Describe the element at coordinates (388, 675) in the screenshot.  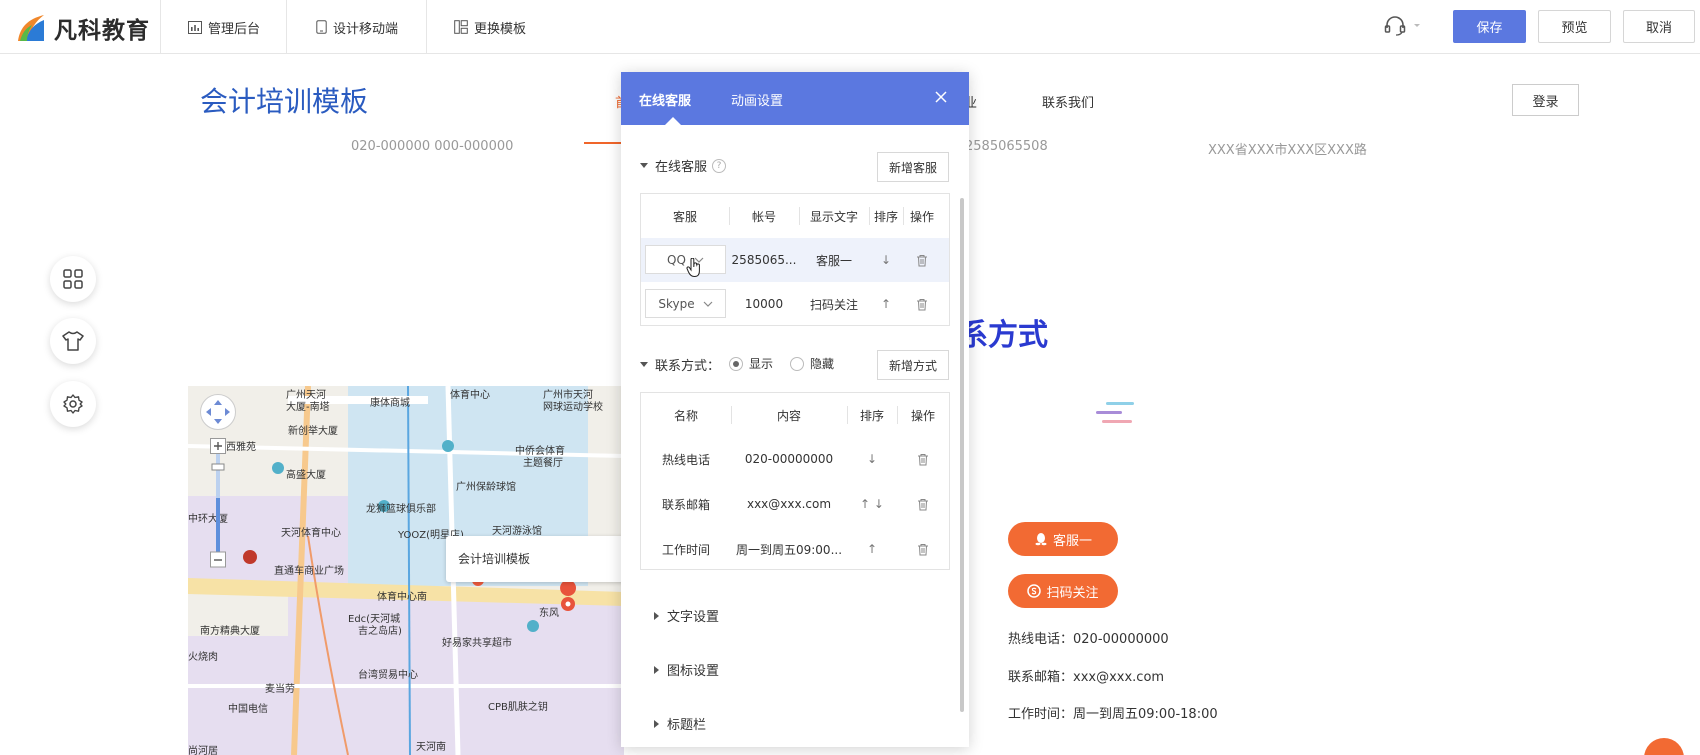
I see `map-label: 台湾贸易中心` at that location.